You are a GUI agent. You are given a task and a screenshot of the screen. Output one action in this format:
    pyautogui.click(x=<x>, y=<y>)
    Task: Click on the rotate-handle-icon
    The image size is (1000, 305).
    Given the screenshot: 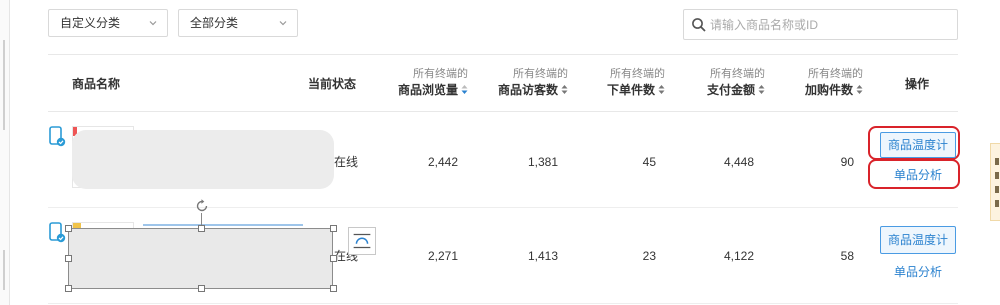 What is the action you would take?
    pyautogui.click(x=202, y=206)
    